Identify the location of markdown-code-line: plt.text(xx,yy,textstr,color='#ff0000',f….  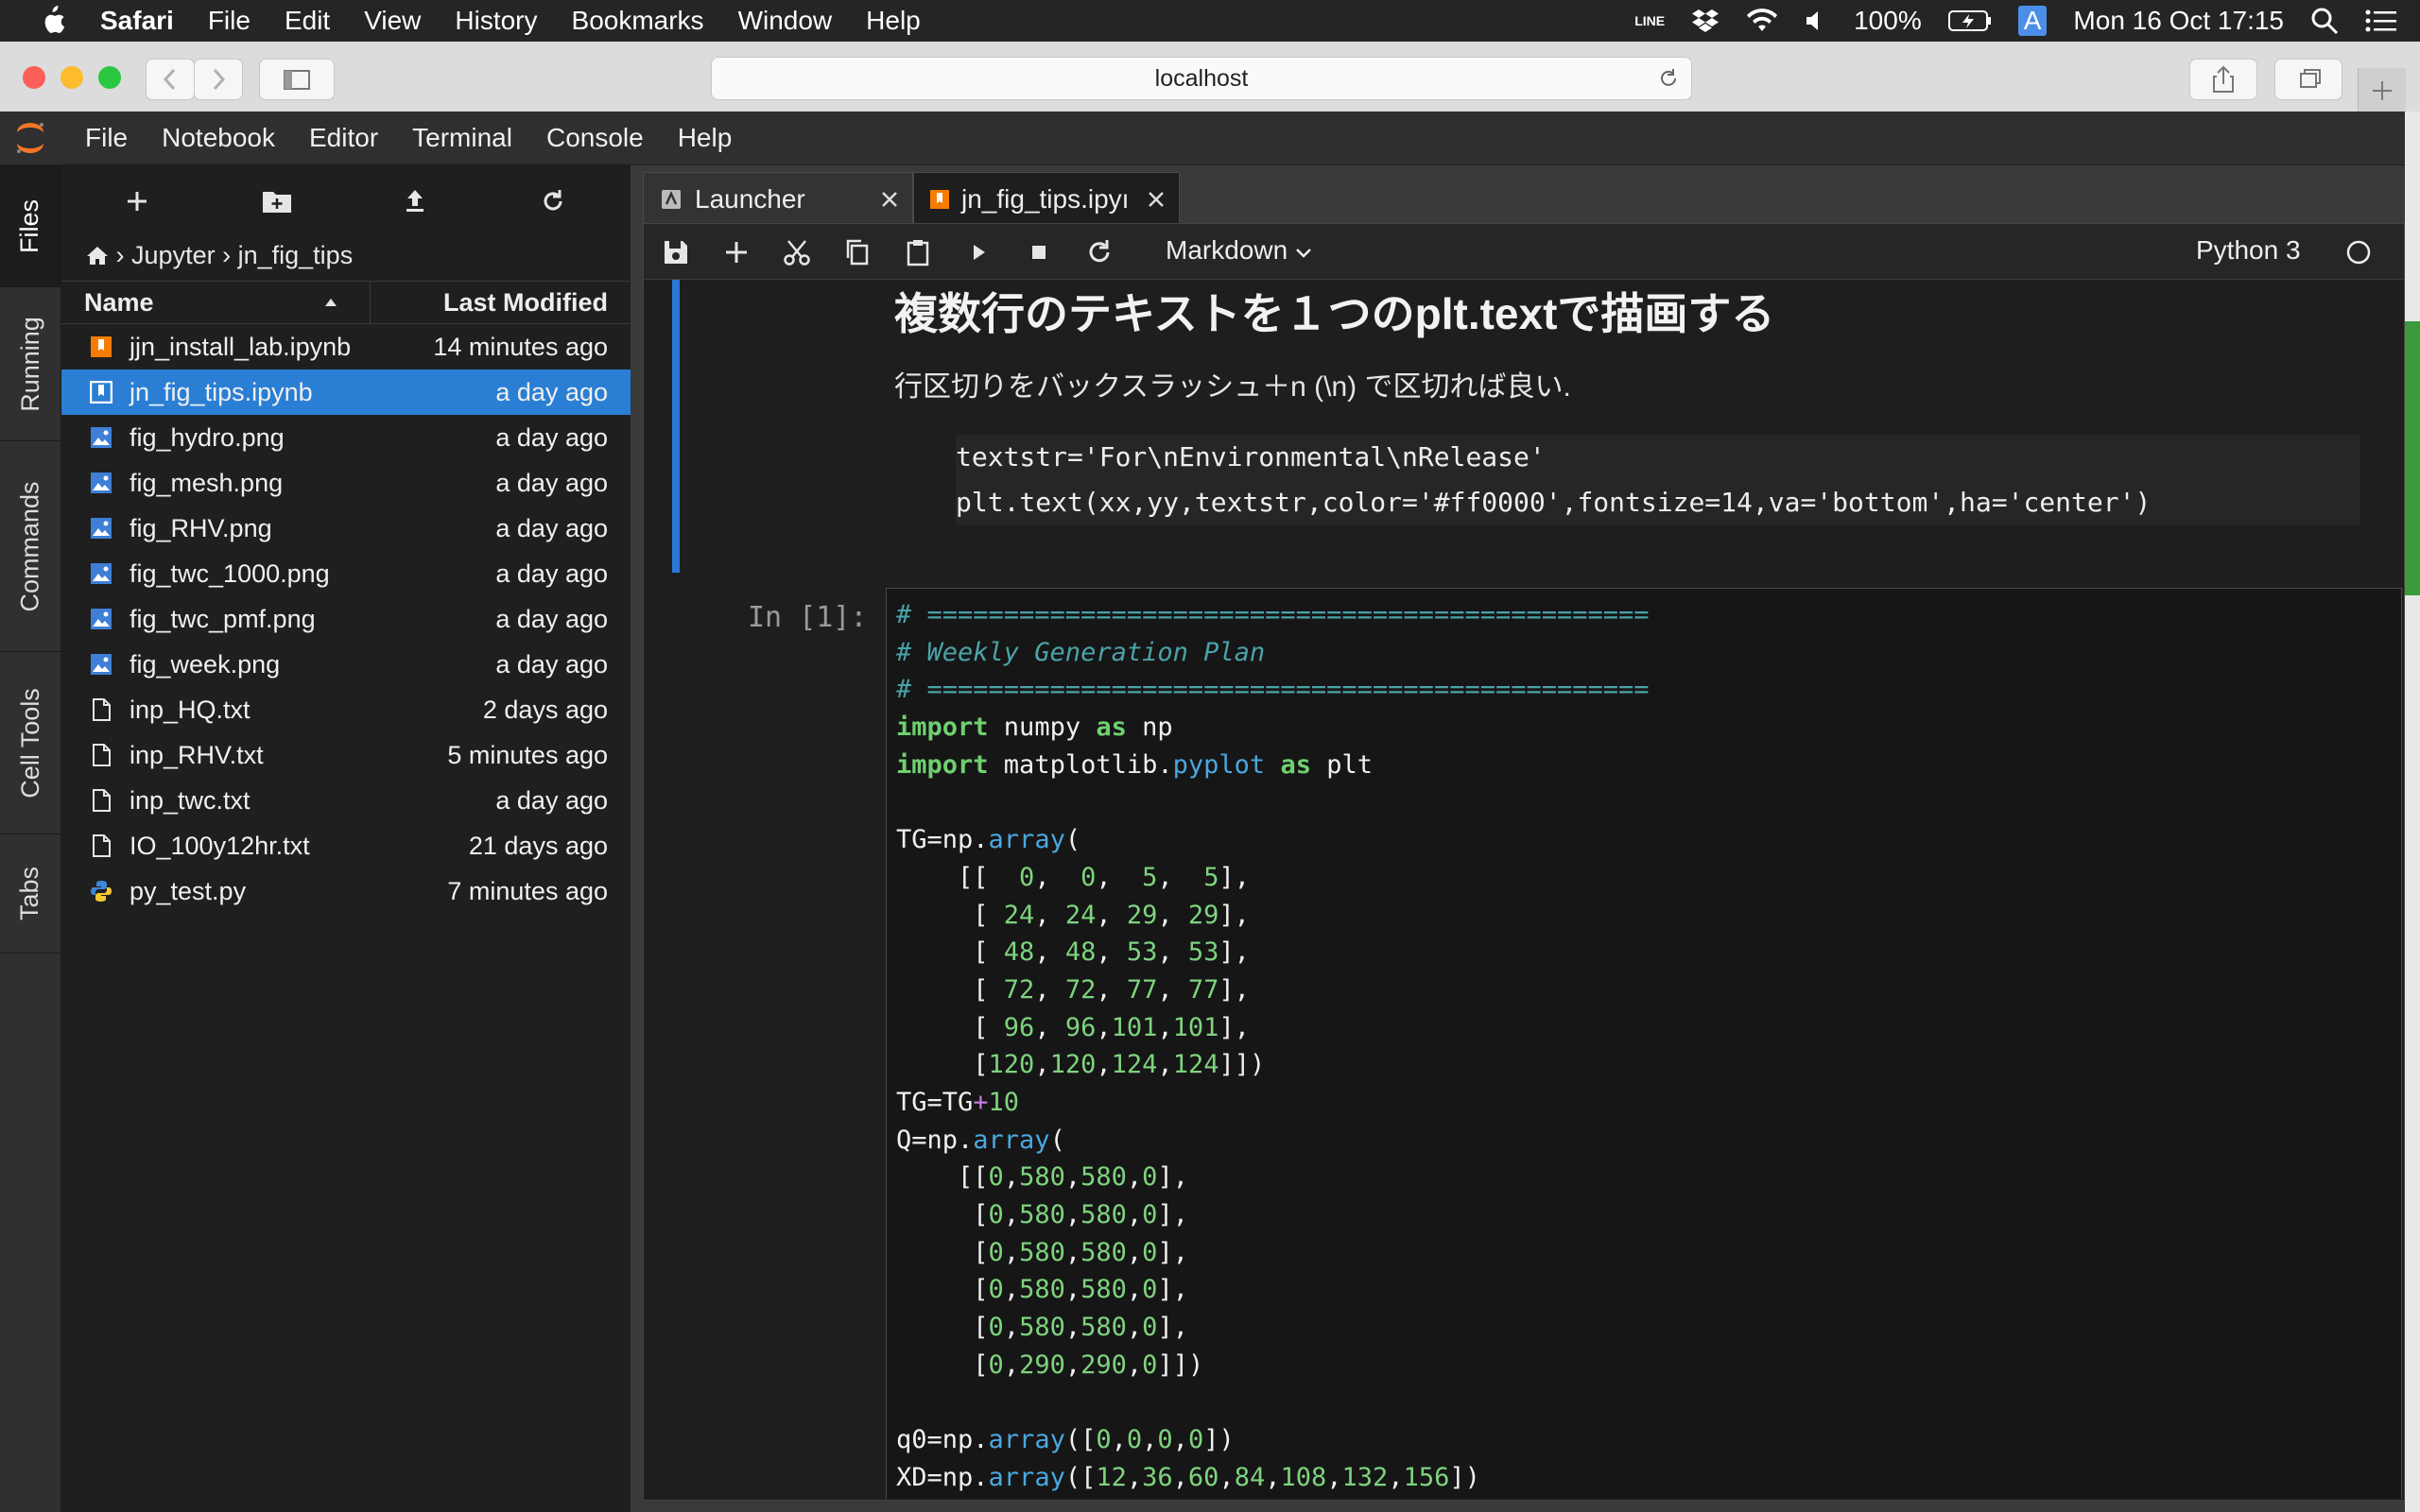
(1554, 502).